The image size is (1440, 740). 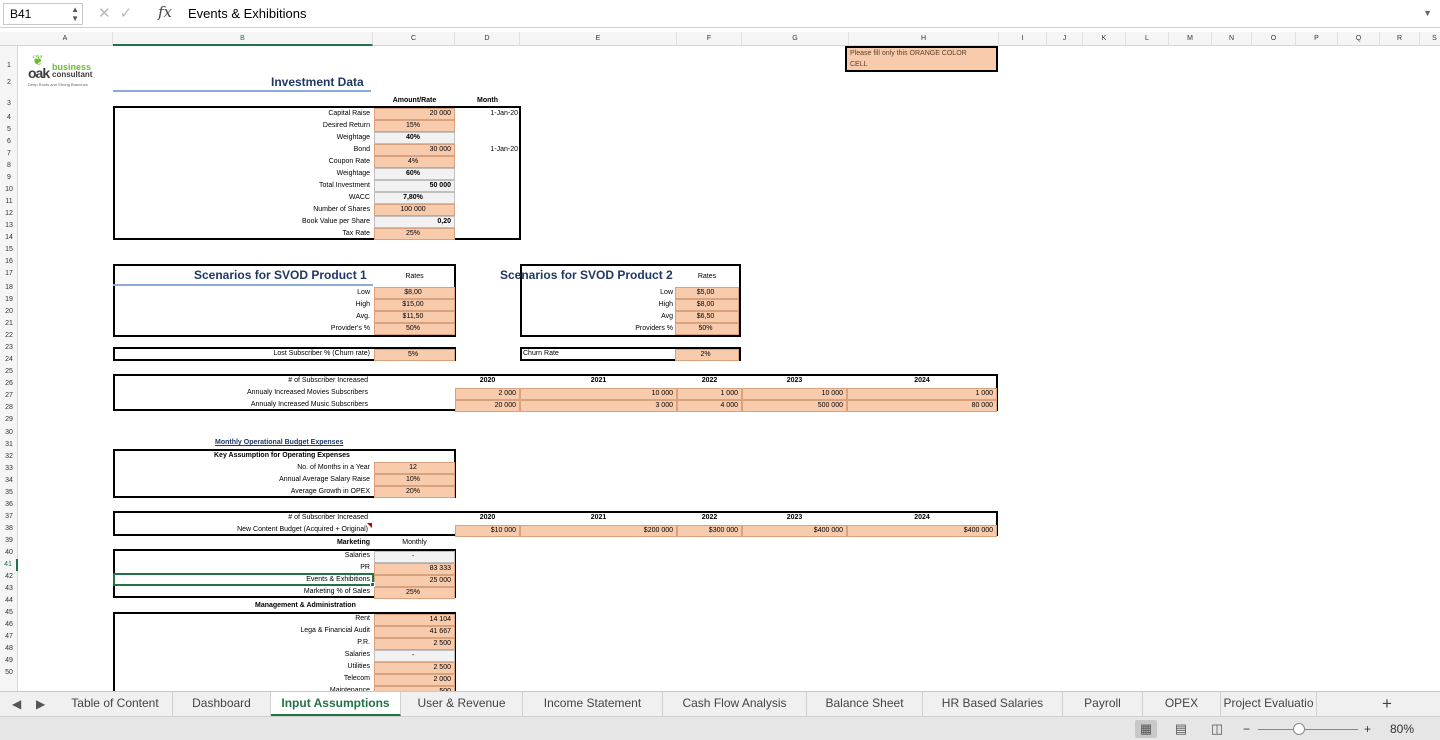 What do you see at coordinates (598, 39) in the screenshot?
I see `column-header-e: E` at bounding box center [598, 39].